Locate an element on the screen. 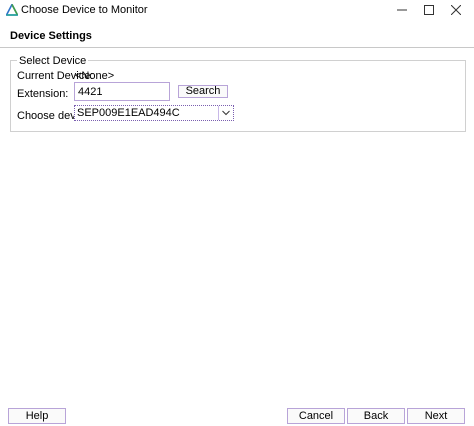 This screenshot has width=474, height=426. window-title: Choose Device to Monitor is located at coordinates (84, 10).